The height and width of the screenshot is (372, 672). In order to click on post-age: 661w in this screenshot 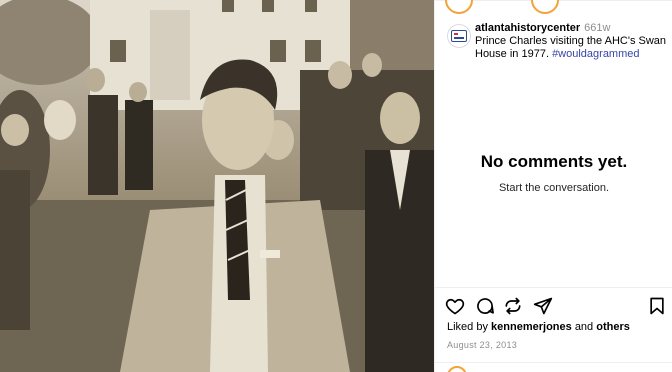, I will do `click(597, 28)`.